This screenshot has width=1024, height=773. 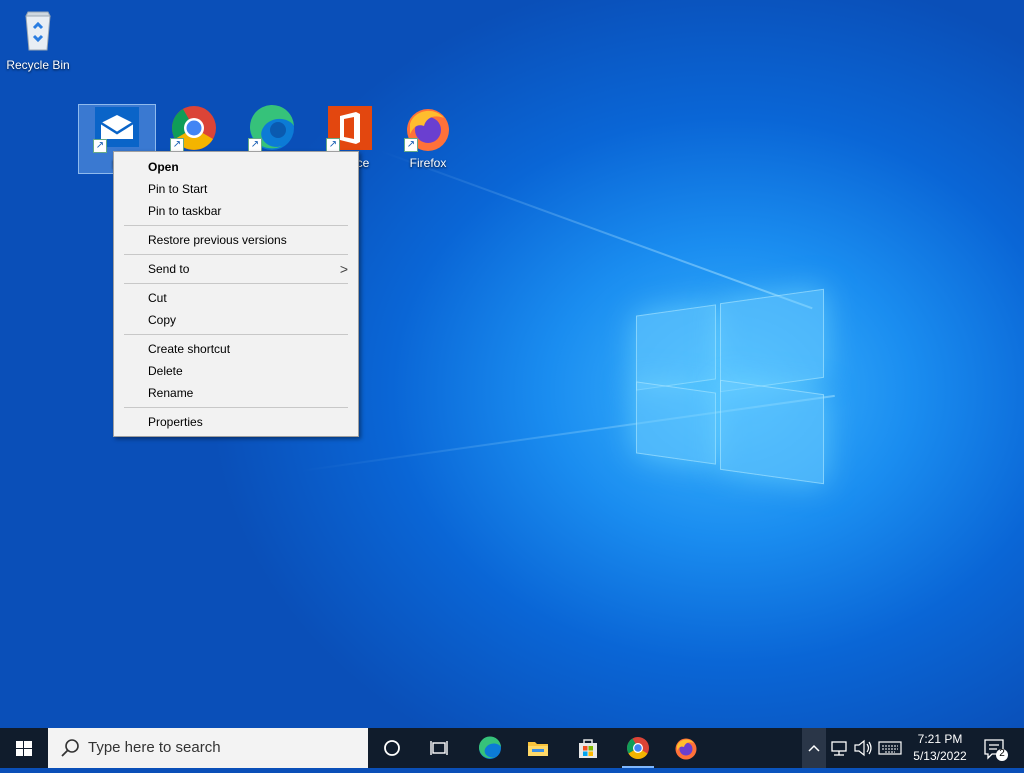 I want to click on menu-item-open: Open, so click(x=236, y=167).